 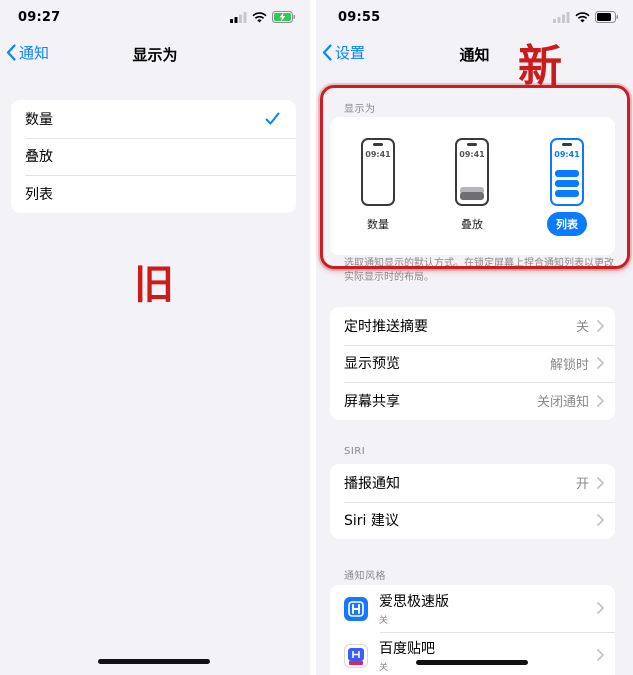 I want to click on option-label: 数量, so click(x=39, y=119).